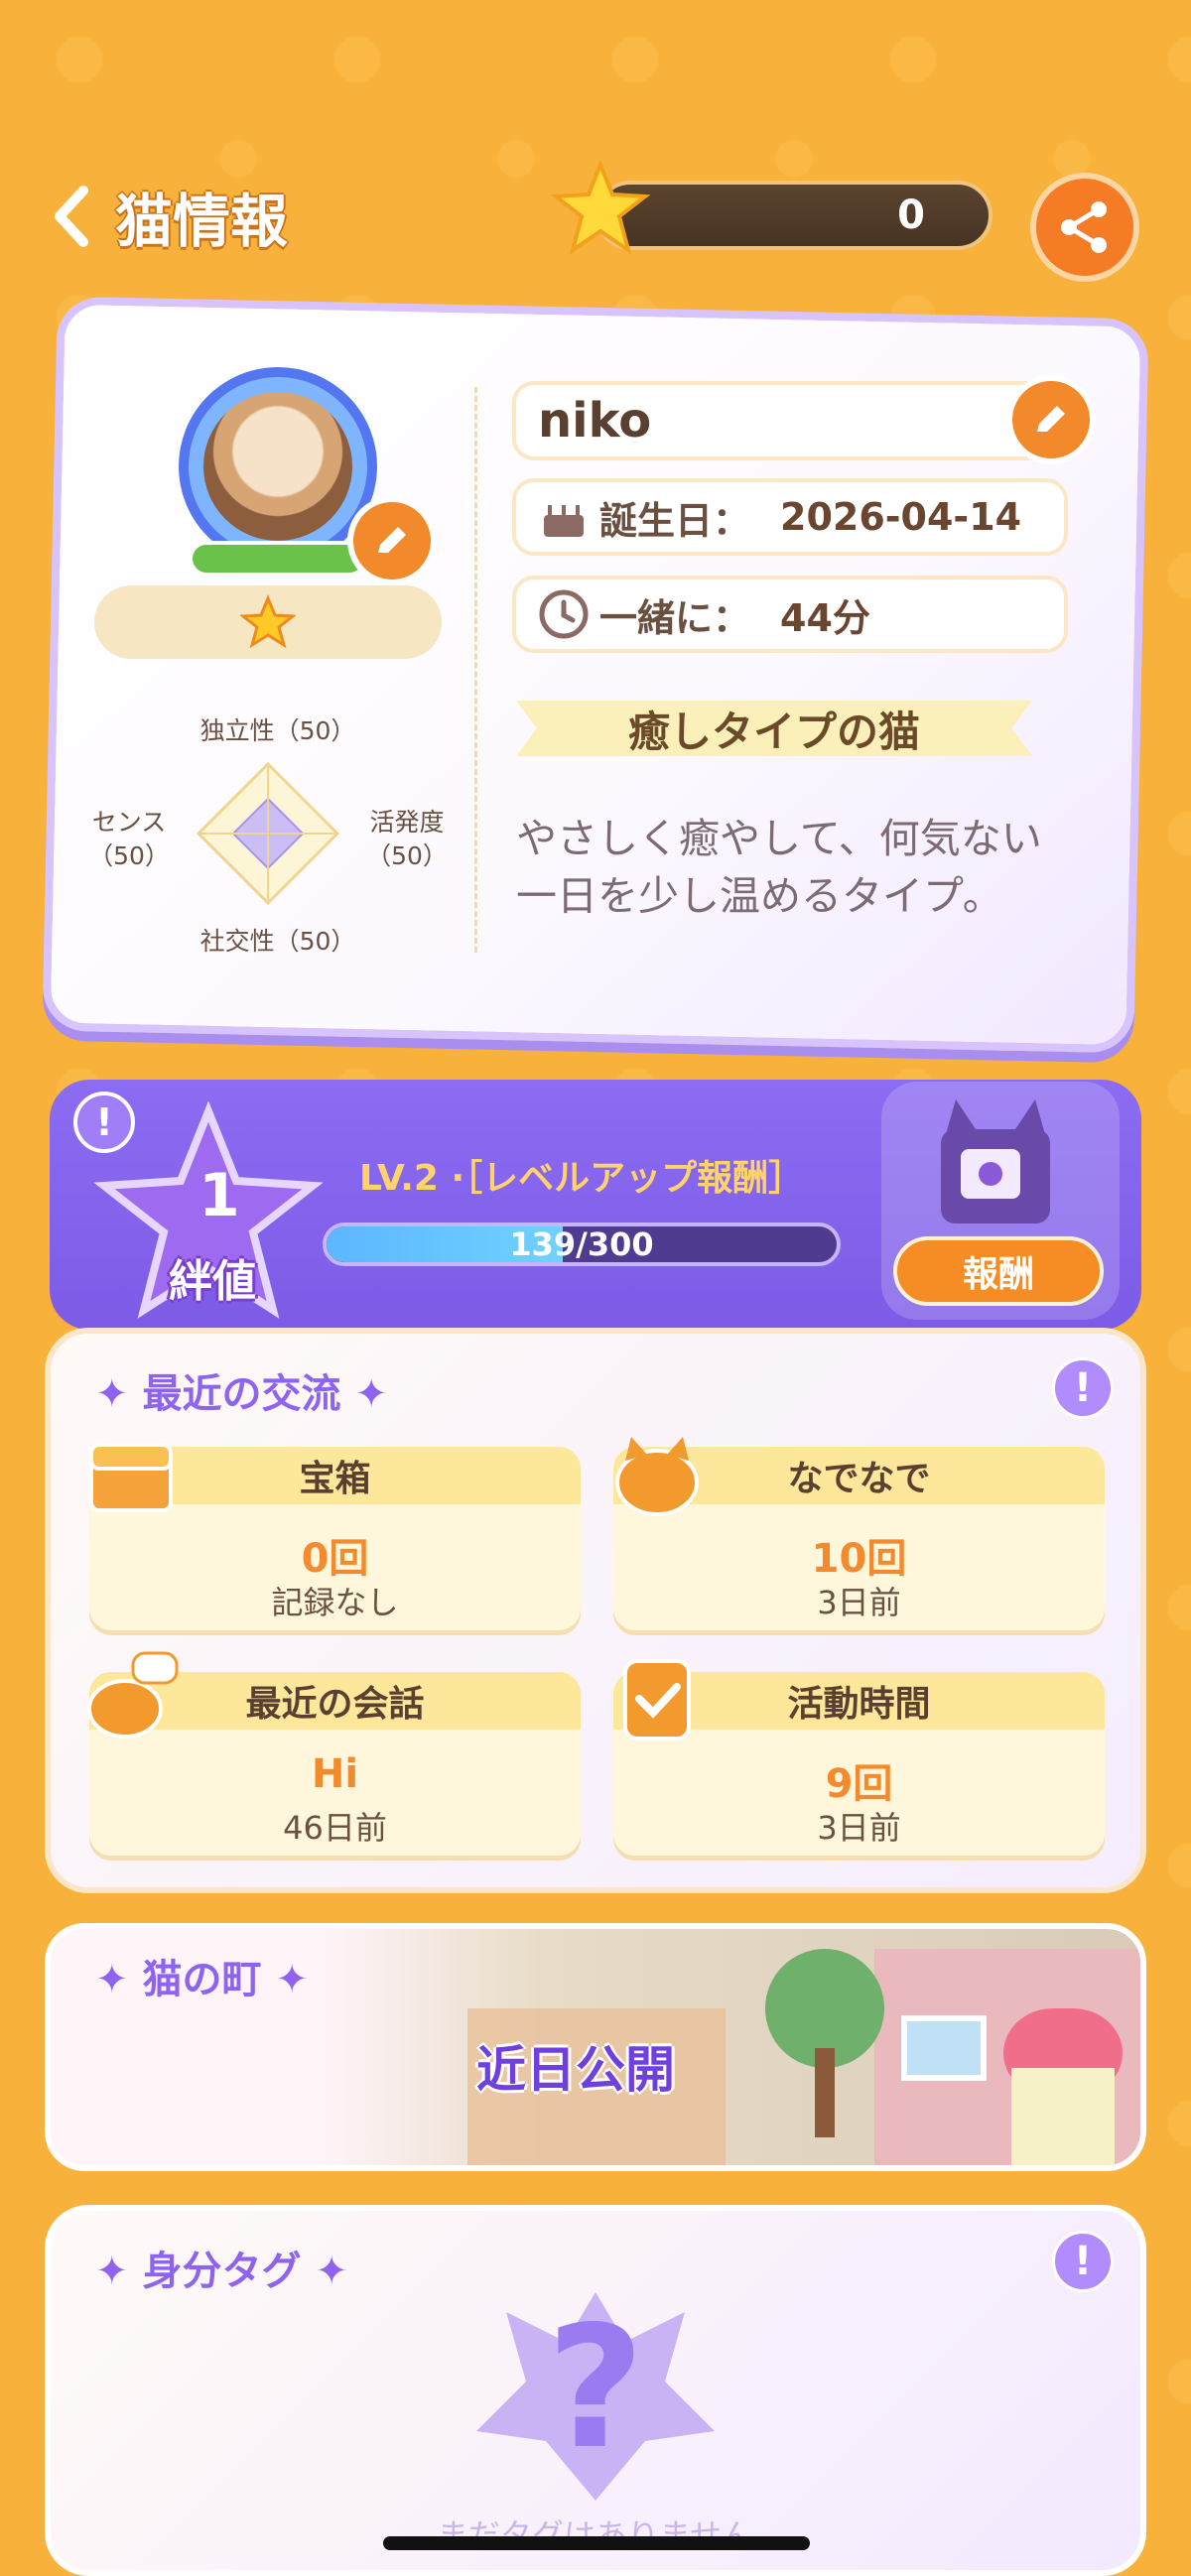 The width and height of the screenshot is (1191, 2576). I want to click on radar-label-bottom: 社交性（50）, so click(278, 942).